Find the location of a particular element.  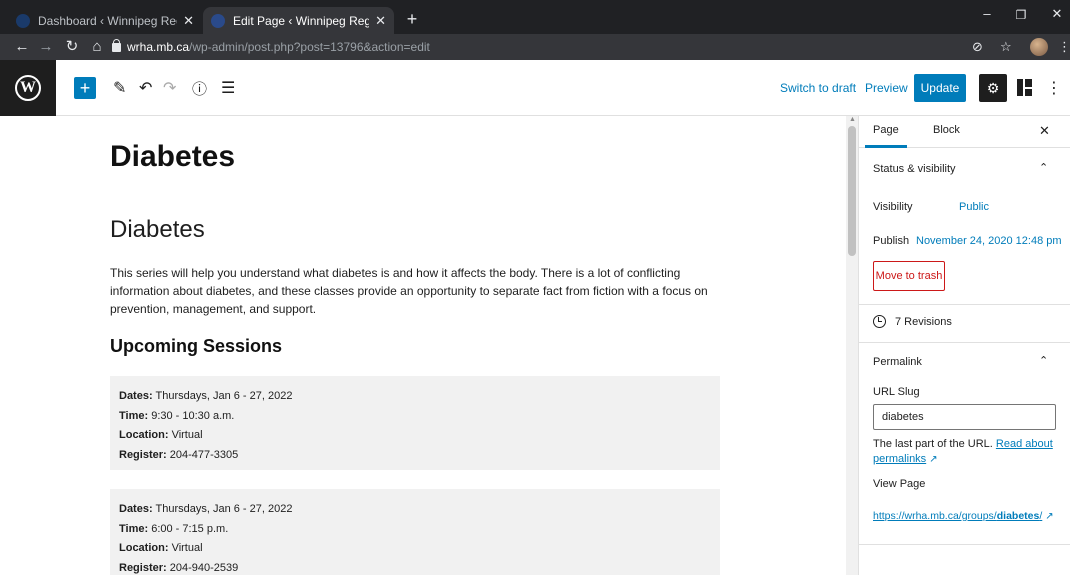

window-close-button: ✕ is located at coordinates (1055, 14).